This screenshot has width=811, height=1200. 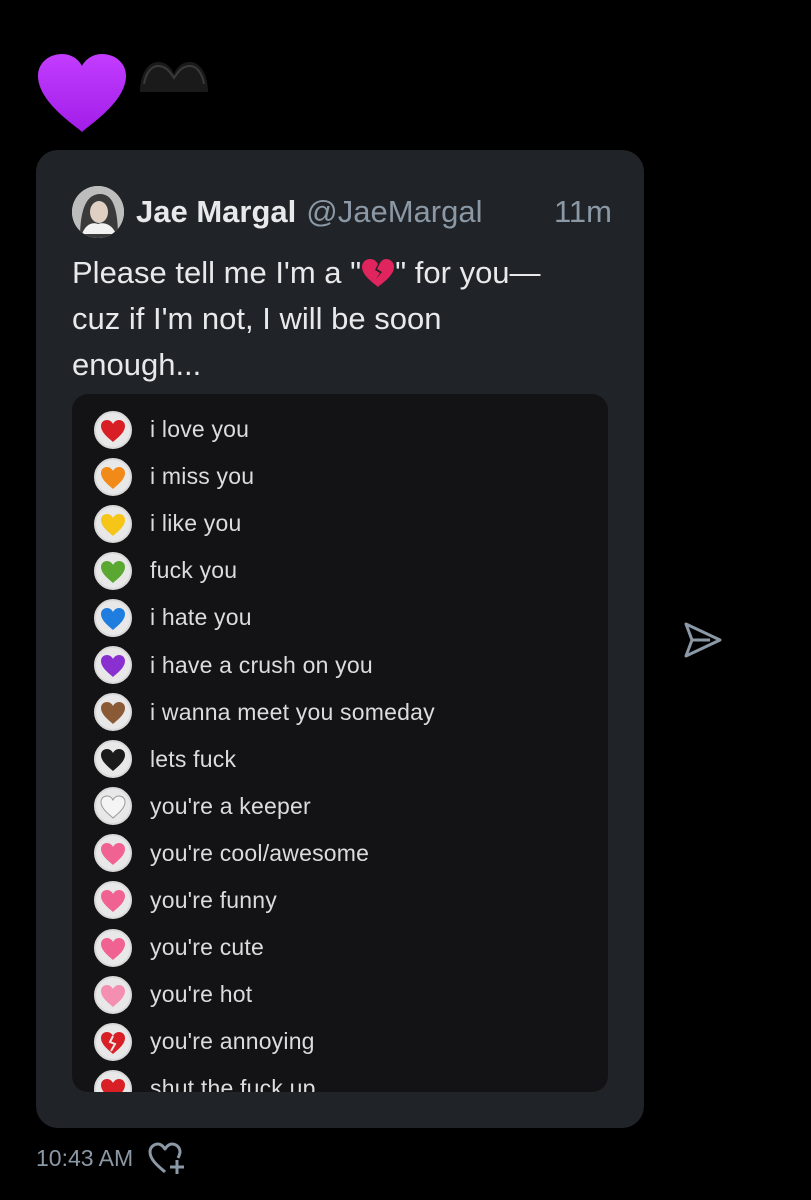 I want to click on list-item-label: i hate you, so click(x=201, y=617).